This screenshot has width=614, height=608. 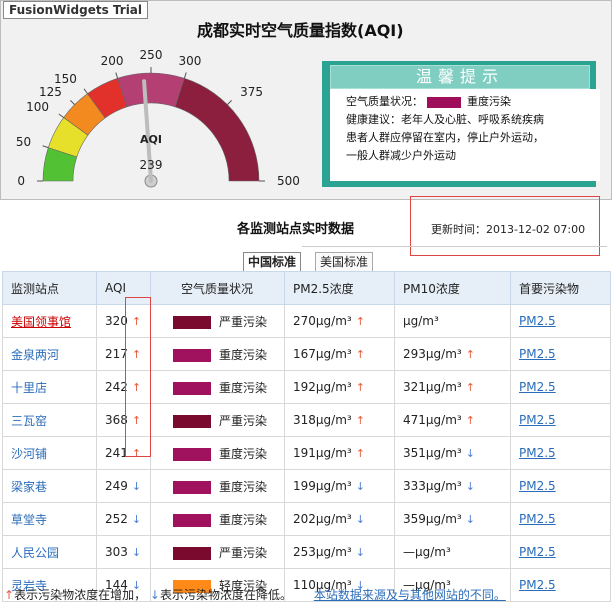 What do you see at coordinates (322, 519) in the screenshot?
I see `pm25-value: 202μg/m³` at bounding box center [322, 519].